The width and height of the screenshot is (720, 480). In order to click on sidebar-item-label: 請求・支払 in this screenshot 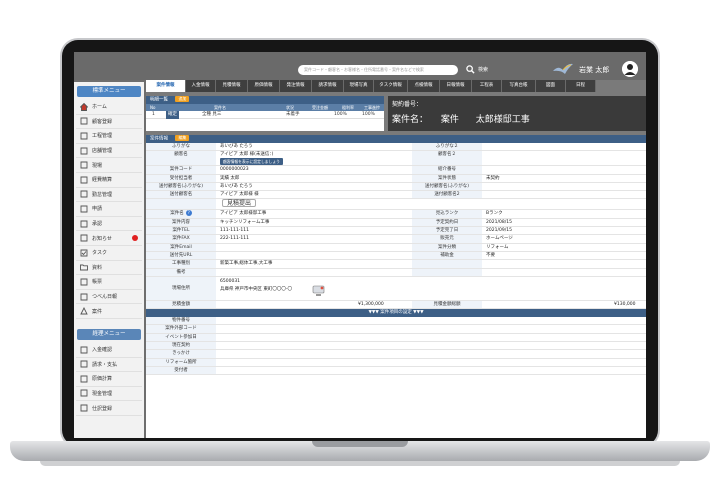, I will do `click(105, 364)`.